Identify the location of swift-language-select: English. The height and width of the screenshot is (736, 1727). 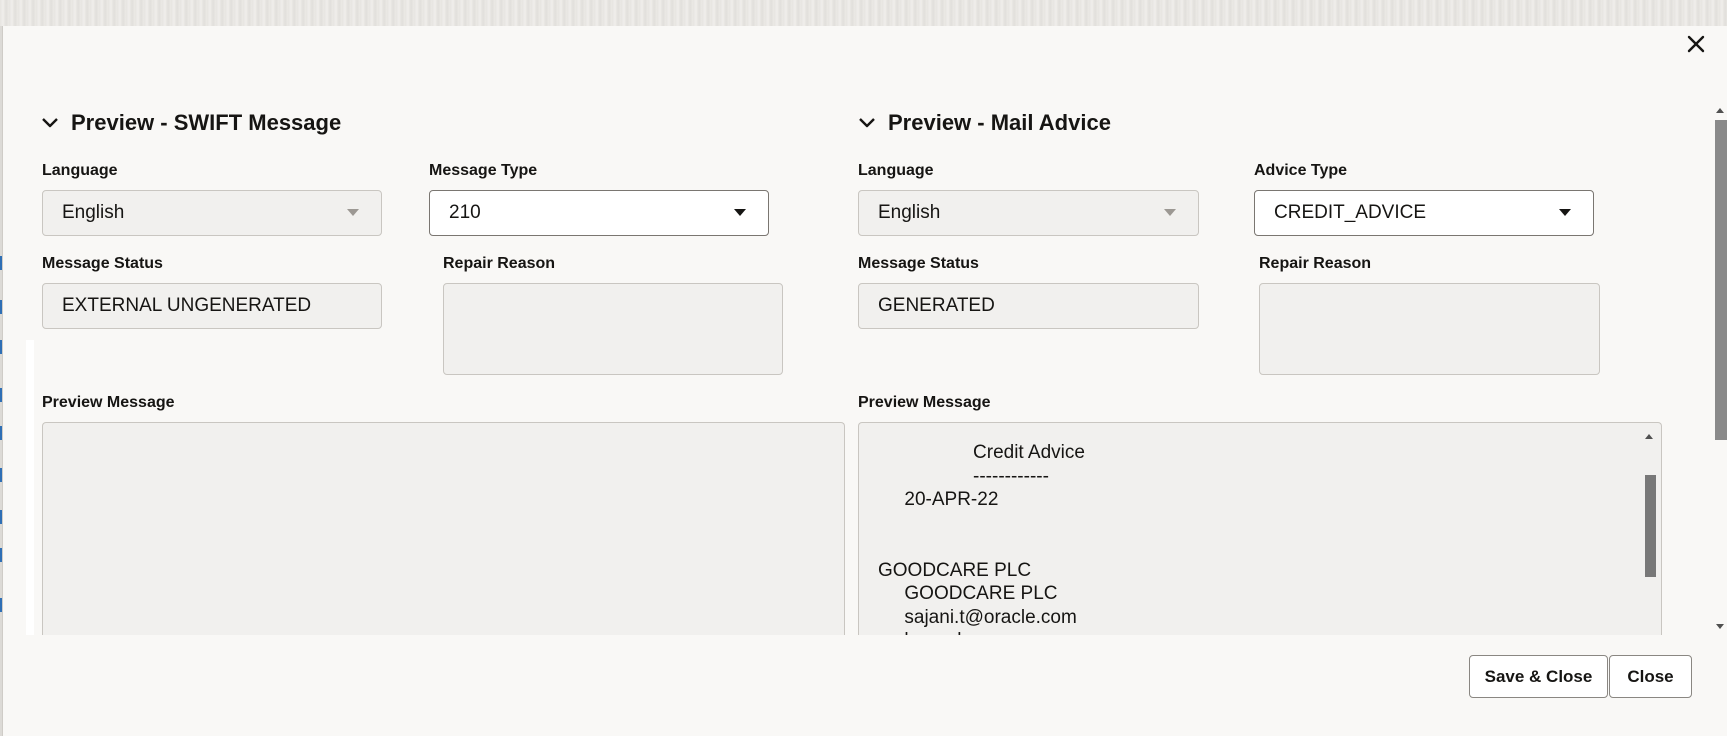
(212, 213).